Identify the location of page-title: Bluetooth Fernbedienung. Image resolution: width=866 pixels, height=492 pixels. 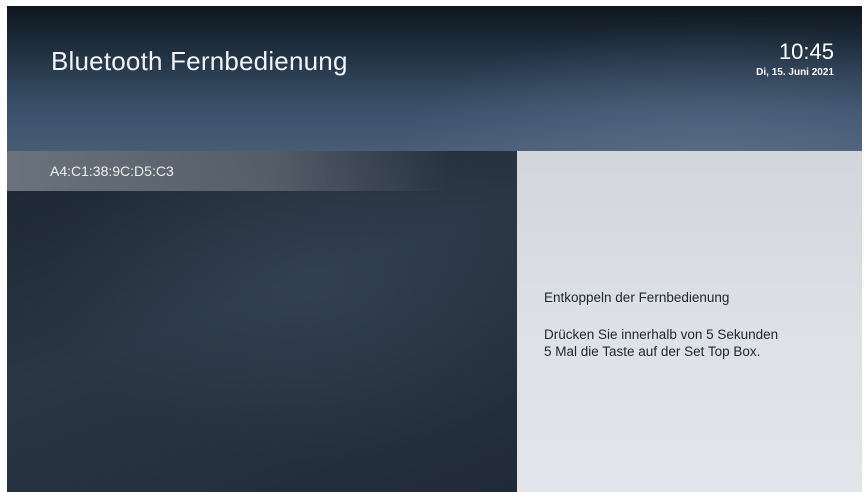
(199, 61).